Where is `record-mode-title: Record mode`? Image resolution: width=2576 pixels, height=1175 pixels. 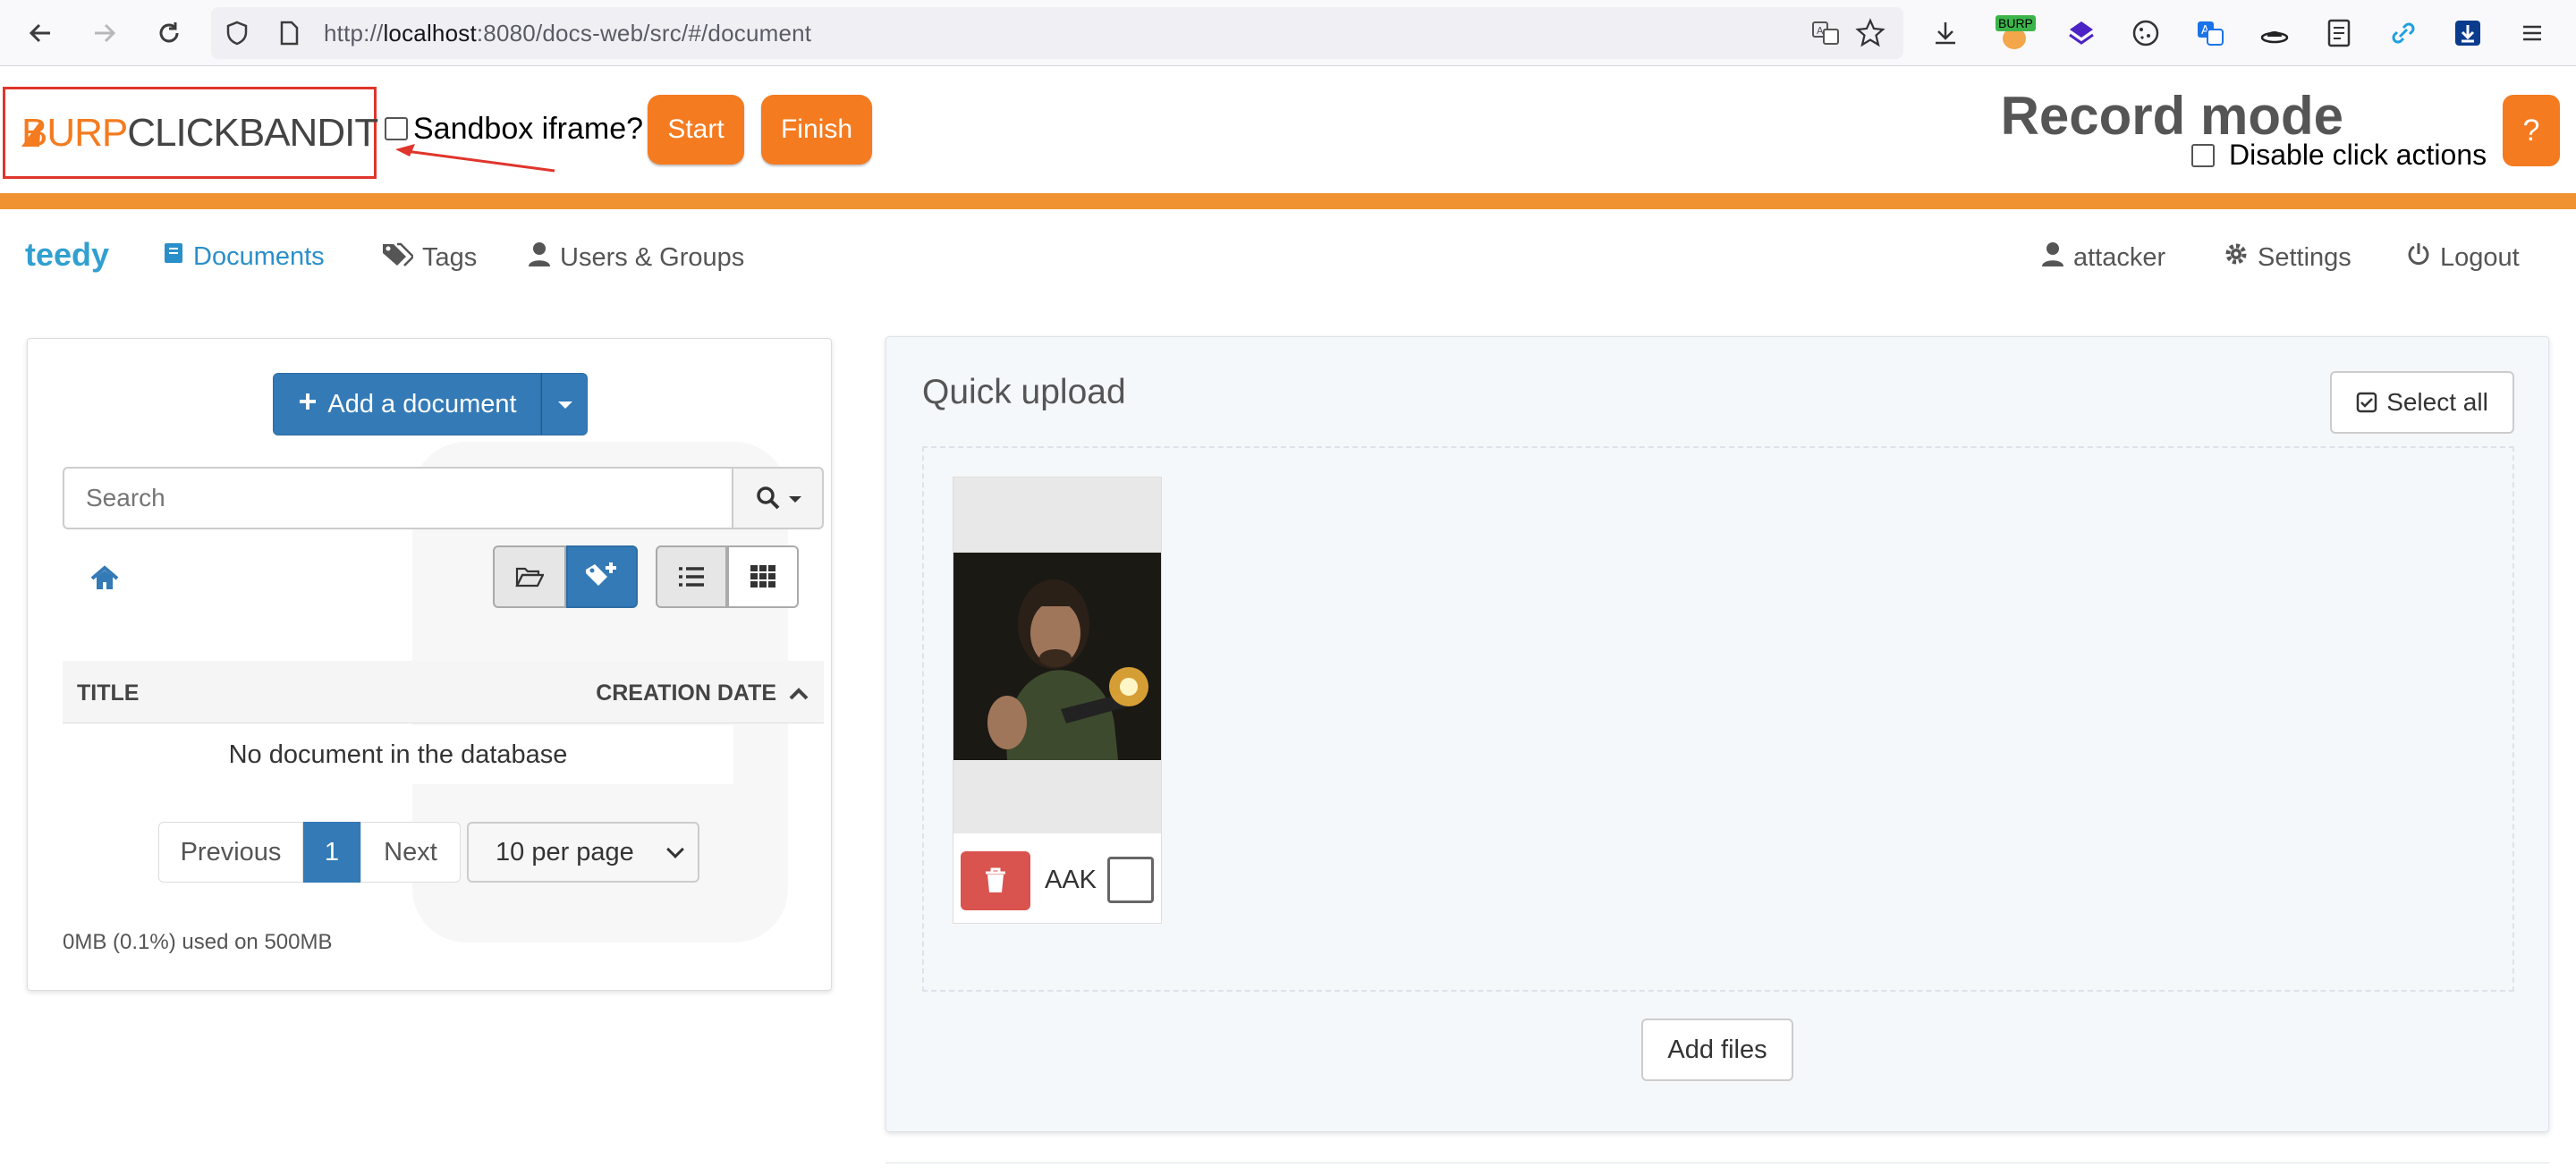
record-mode-title: Record mode is located at coordinates (2171, 116).